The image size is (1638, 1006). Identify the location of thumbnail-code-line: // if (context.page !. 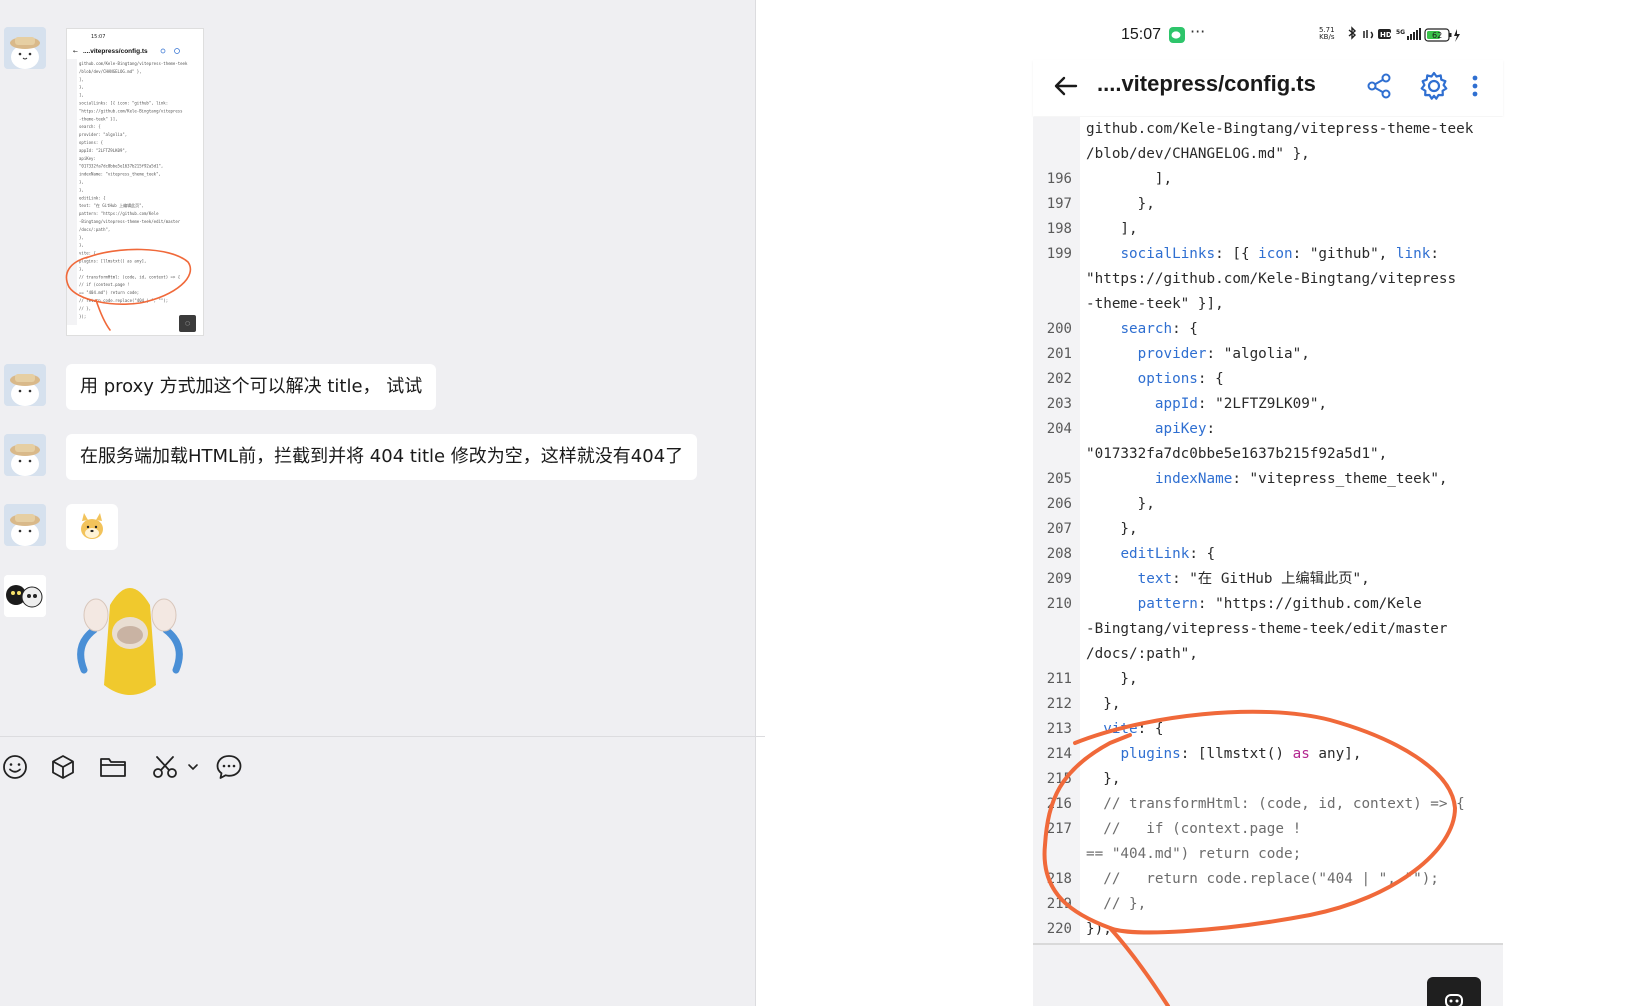
(104, 284).